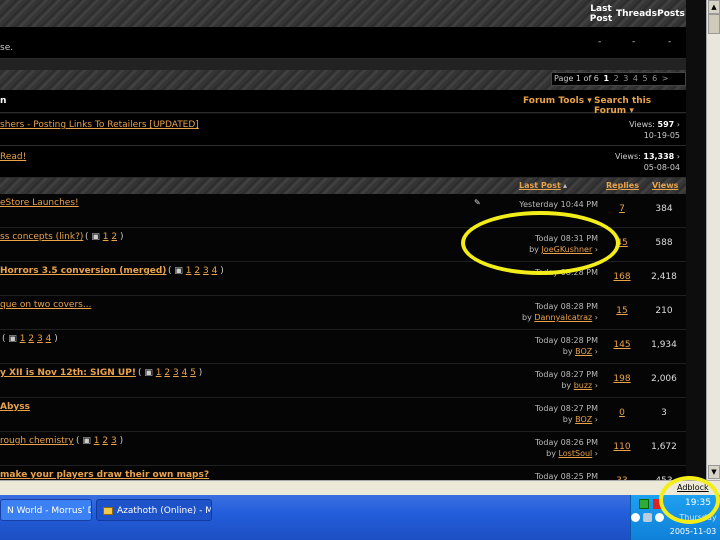 This screenshot has width=720, height=540. What do you see at coordinates (41, 237) in the screenshot?
I see `thread-title: ss concepts (link?)` at bounding box center [41, 237].